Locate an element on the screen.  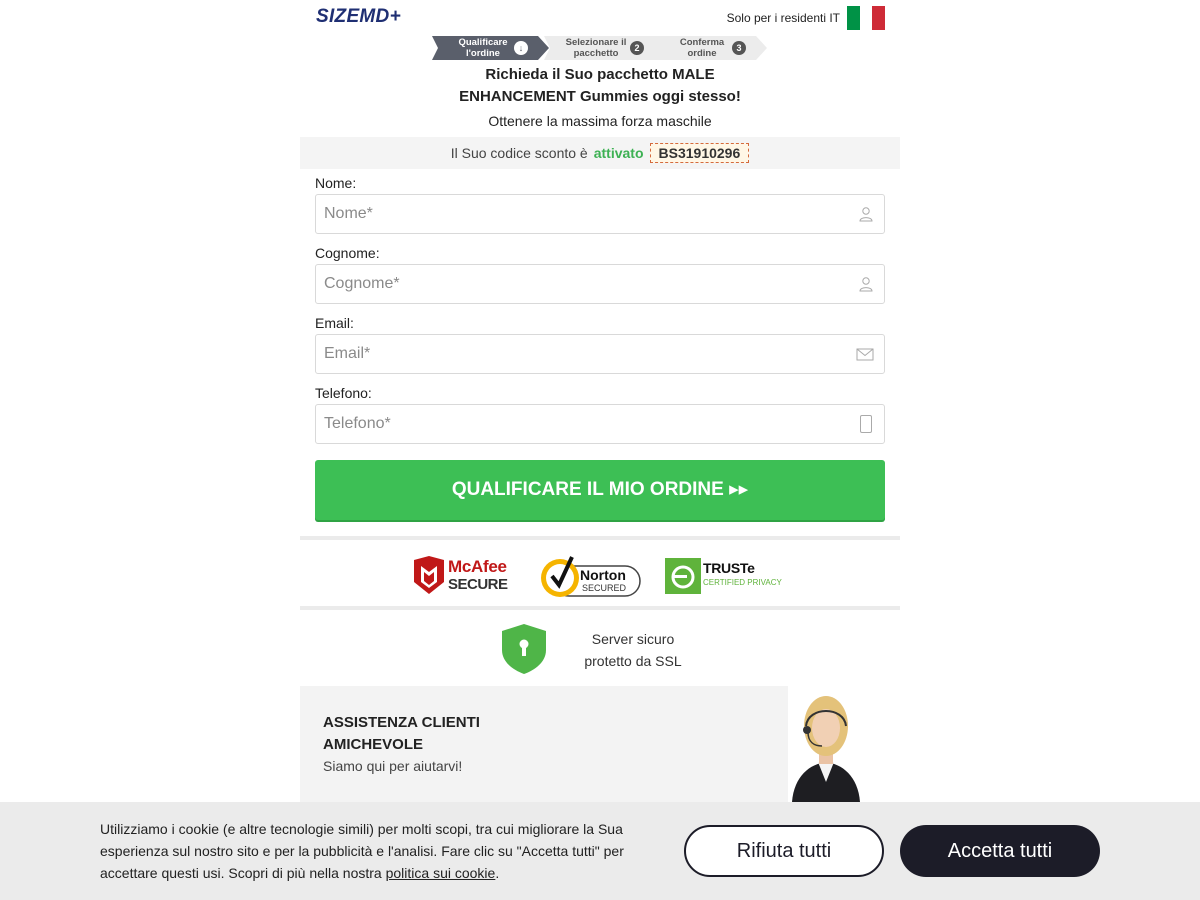
first-name-input is located at coordinates (576, 214).